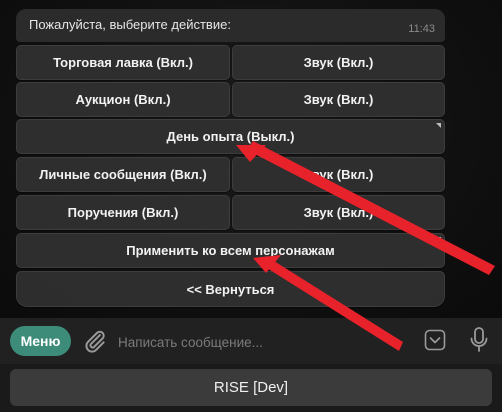 The width and height of the screenshot is (502, 412). I want to click on experience-day-toggle-button: День опыта (Выкл.), so click(230, 136).